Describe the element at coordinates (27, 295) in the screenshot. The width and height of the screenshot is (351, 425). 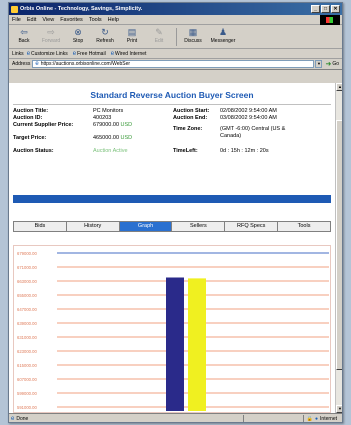
I see `y-tick-label: 655000.00` at that location.